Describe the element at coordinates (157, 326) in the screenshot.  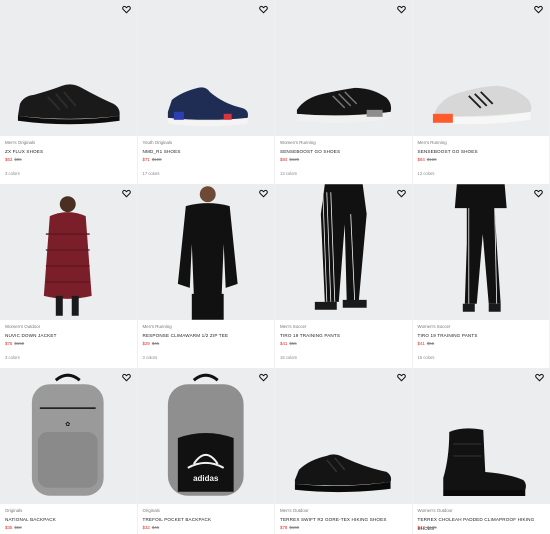
I see `product-category: Men's Running` at that location.